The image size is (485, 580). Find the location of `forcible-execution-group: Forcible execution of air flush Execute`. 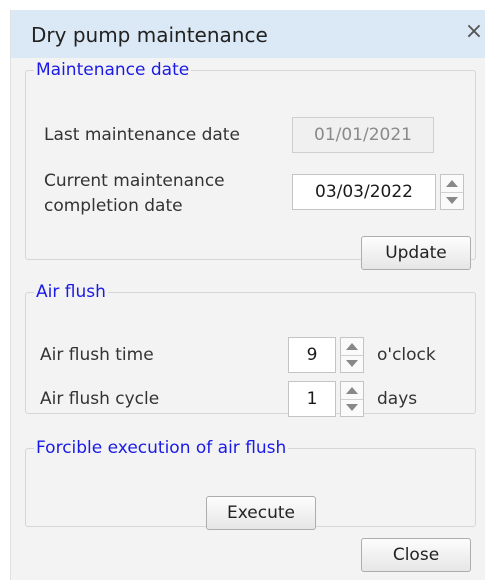

forcible-execution-group: Forcible execution of air flush Execute is located at coordinates (250, 484).